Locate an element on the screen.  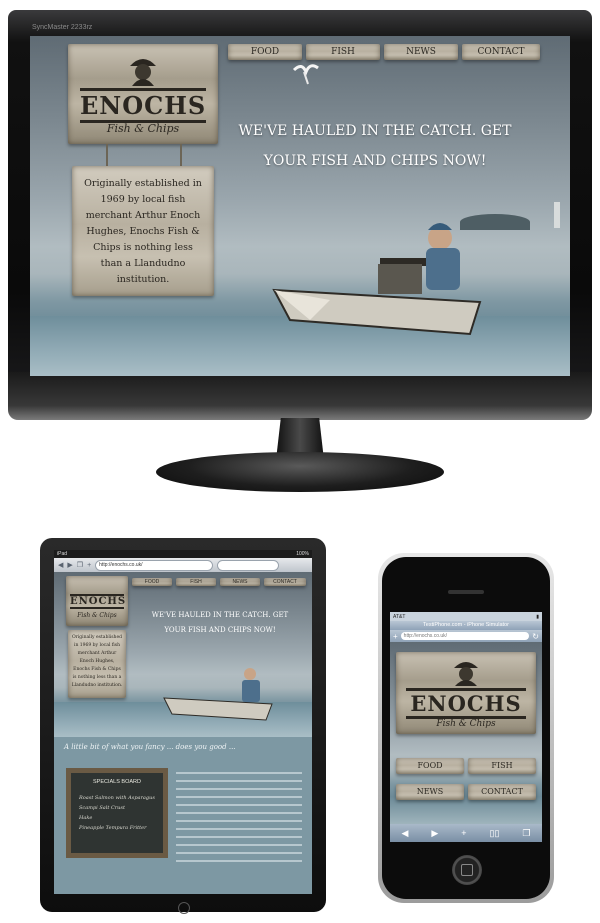
tablet-nav-fish: FISH is located at coordinates (196, 582).